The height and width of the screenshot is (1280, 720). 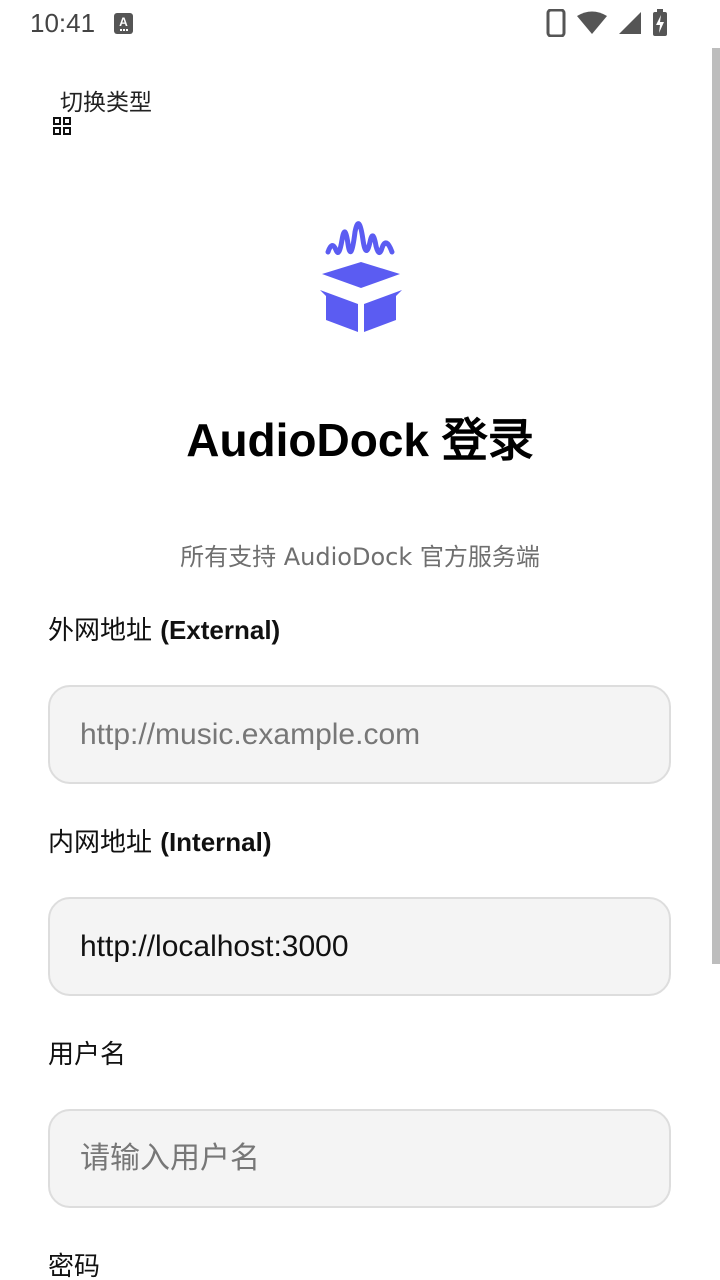 What do you see at coordinates (716, 506) in the screenshot?
I see `scrollbar` at bounding box center [716, 506].